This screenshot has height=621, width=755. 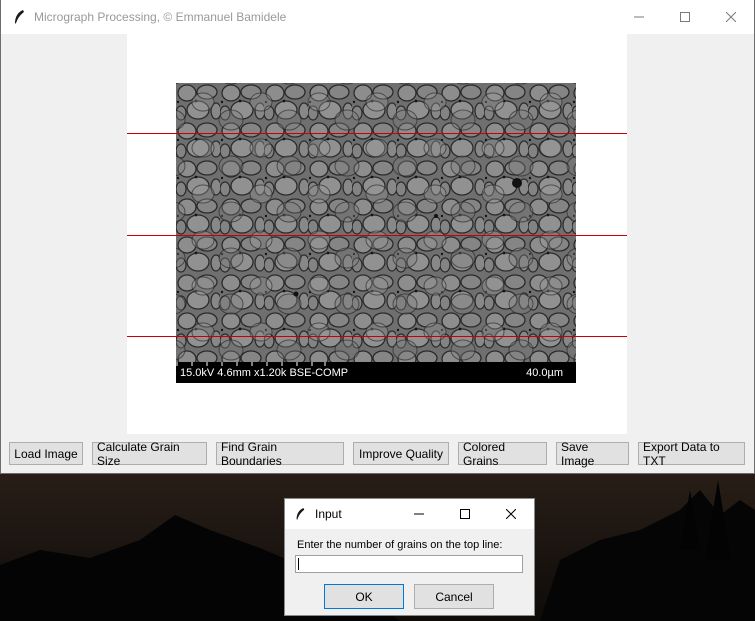 What do you see at coordinates (377, 133) in the screenshot?
I see `top-measurement-line` at bounding box center [377, 133].